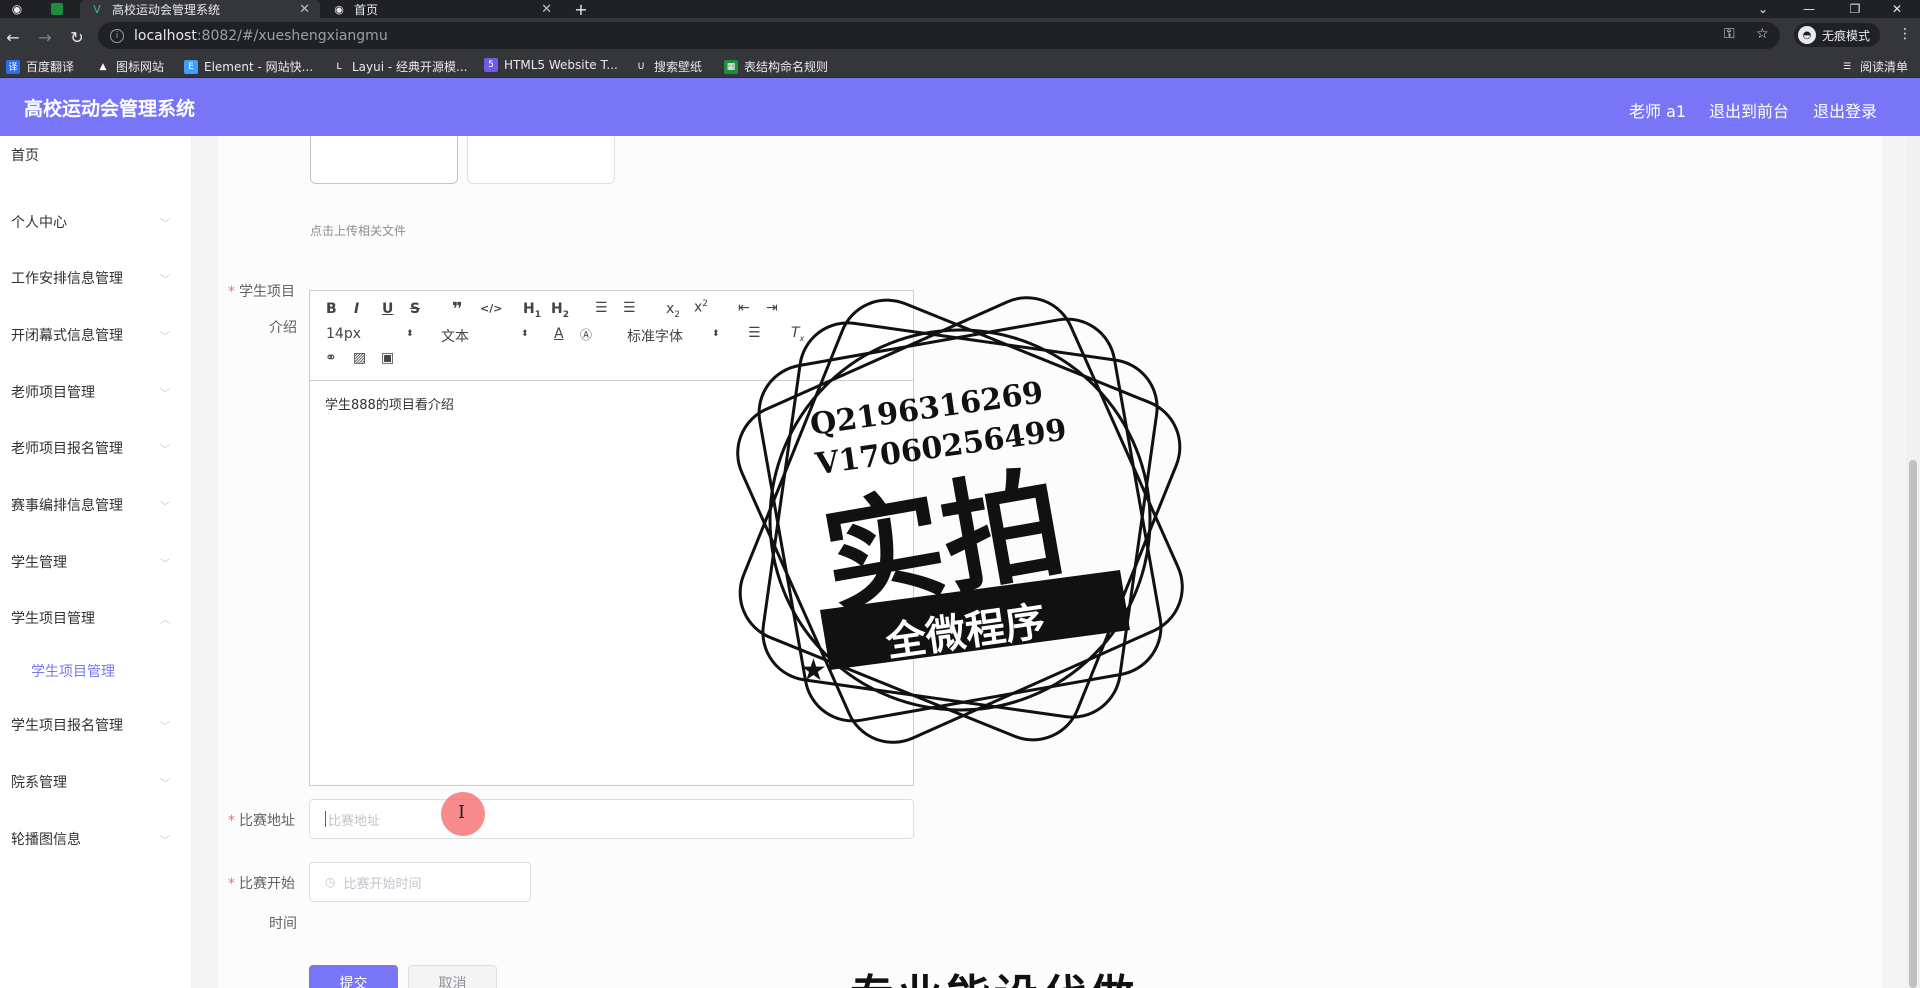 This screenshot has width=1920, height=988. Describe the element at coordinates (1913, 724) in the screenshot. I see `scrollbar-thumb` at that location.